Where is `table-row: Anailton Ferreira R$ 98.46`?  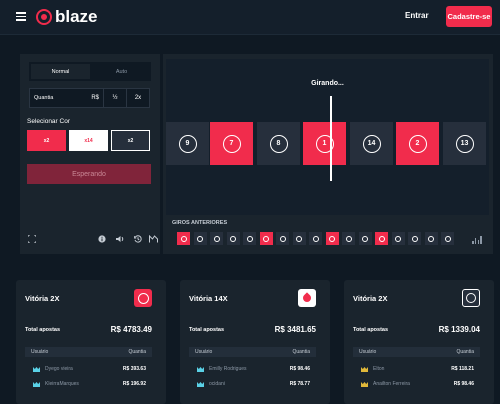 table-row: Anailton Ferreira R$ 98.46 is located at coordinates (416, 384).